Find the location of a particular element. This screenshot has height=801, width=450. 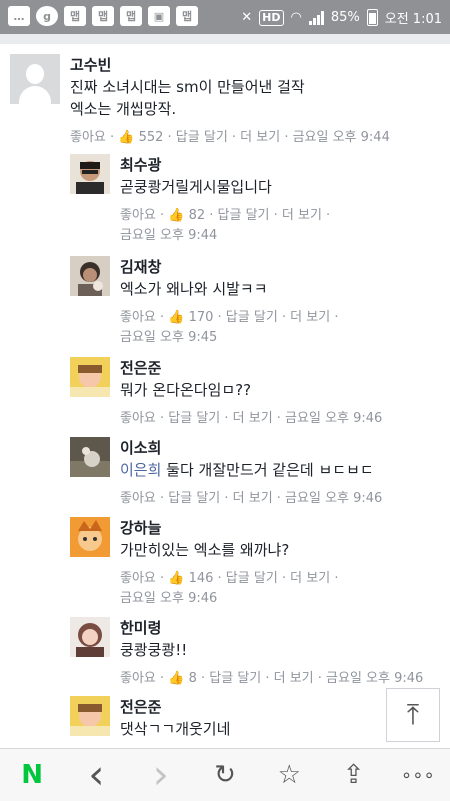

forward-button: › is located at coordinates (161, 775).